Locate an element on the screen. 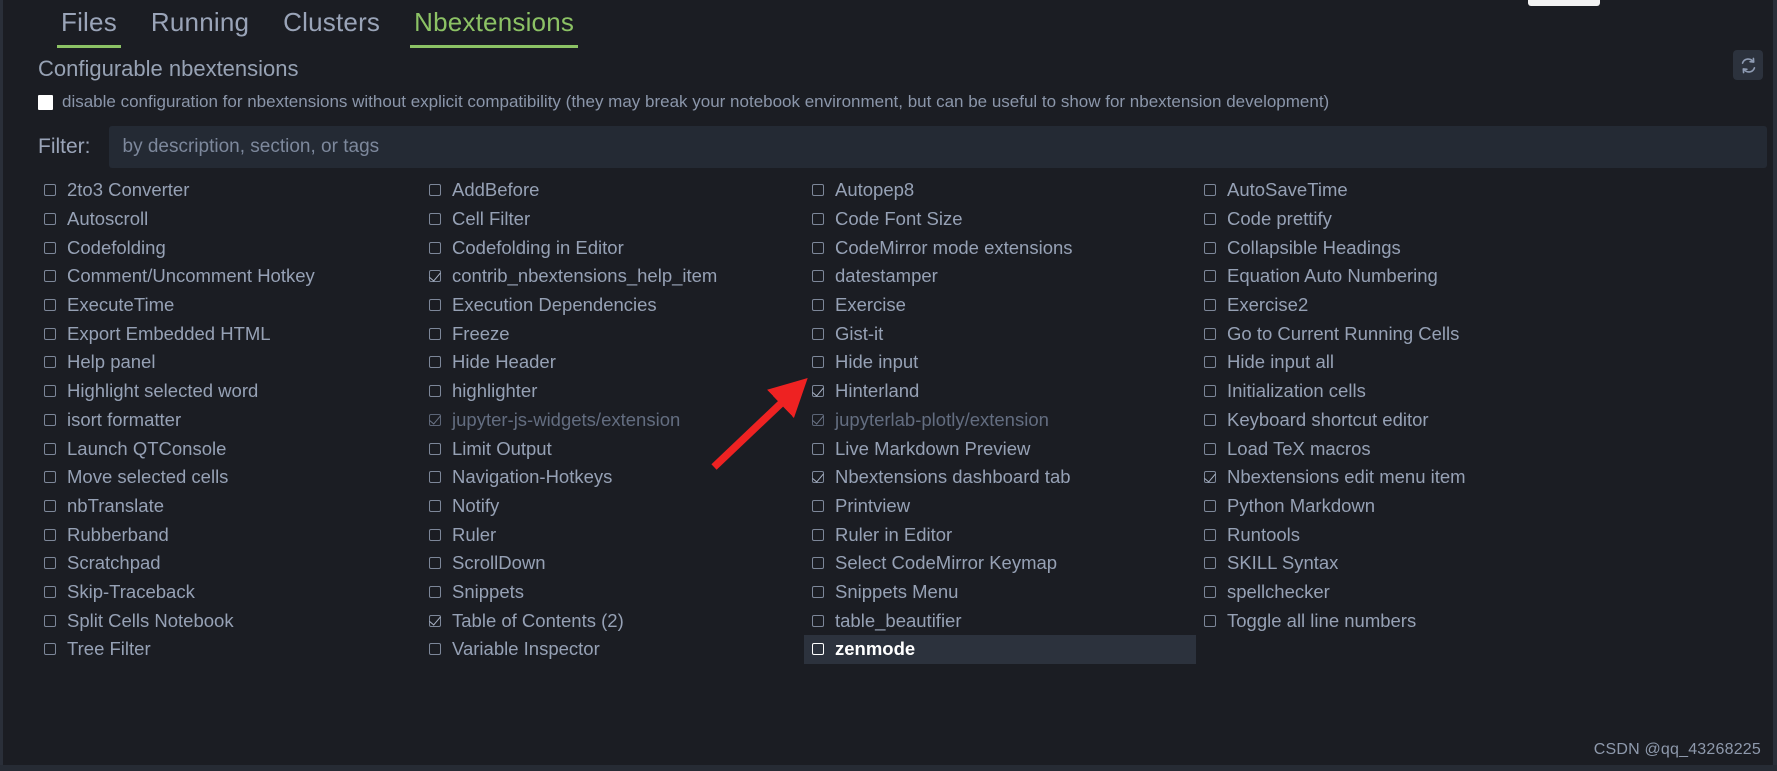 The width and height of the screenshot is (1777, 771). checkbox-filled-icon is located at coordinates (45, 102).